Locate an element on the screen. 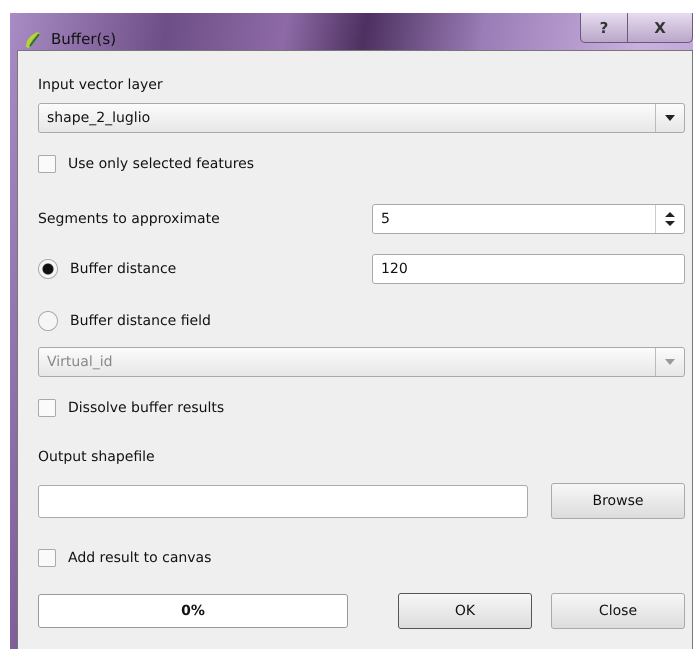 The image size is (693, 649). ok-button: OK is located at coordinates (465, 611).